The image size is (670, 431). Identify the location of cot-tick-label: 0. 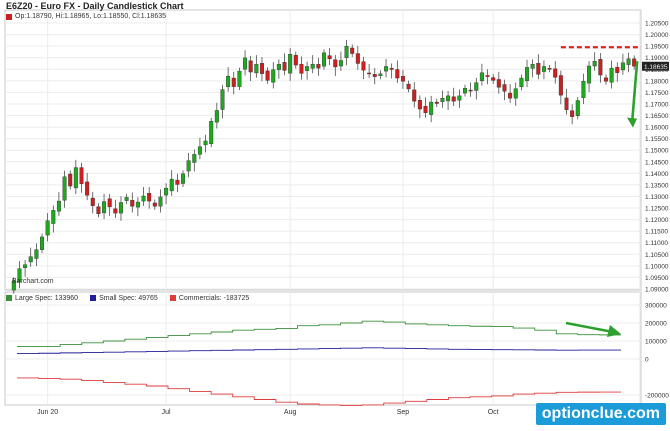
(647, 360).